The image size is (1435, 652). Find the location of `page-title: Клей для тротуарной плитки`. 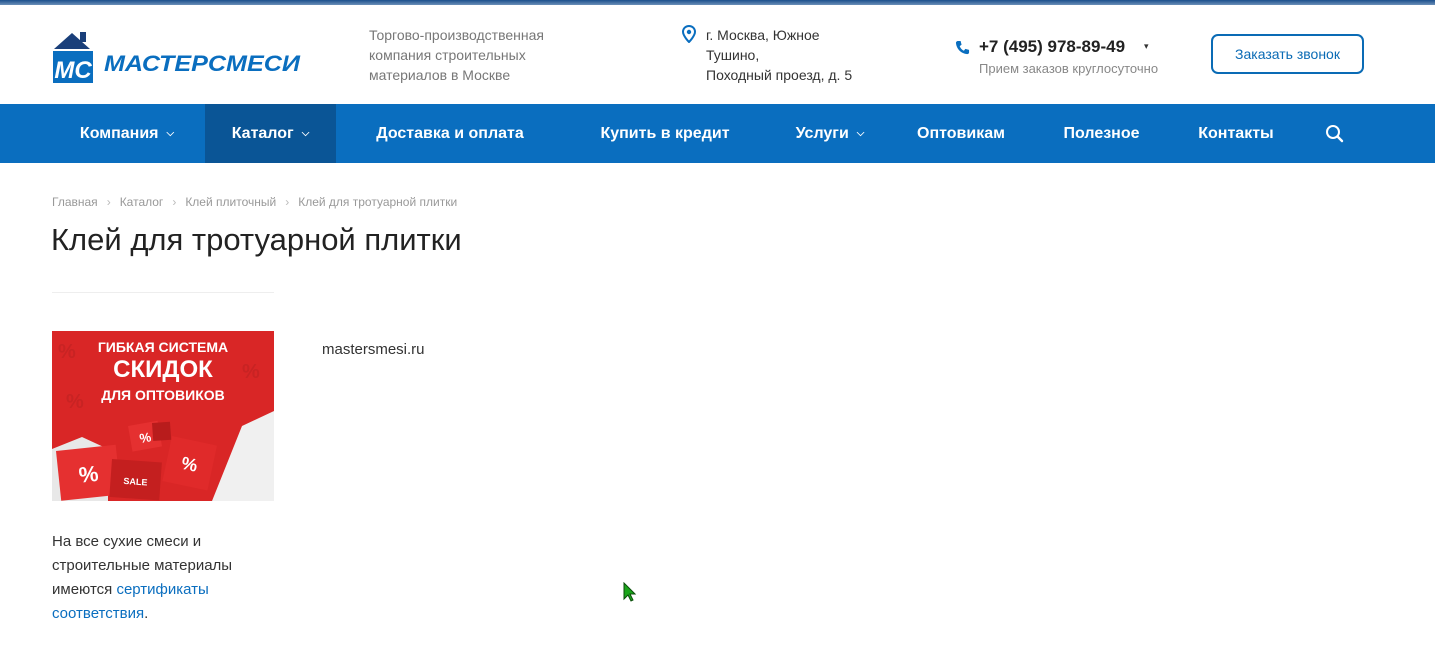

page-title: Клей для тротуарной плитки is located at coordinates (256, 239).